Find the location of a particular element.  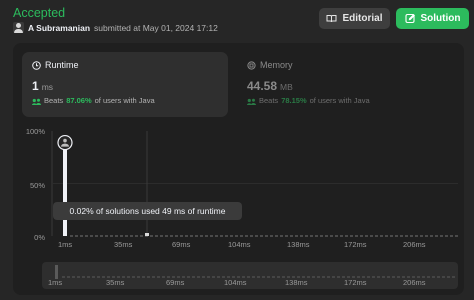

range-tick-label: 206ms is located at coordinates (414, 282).